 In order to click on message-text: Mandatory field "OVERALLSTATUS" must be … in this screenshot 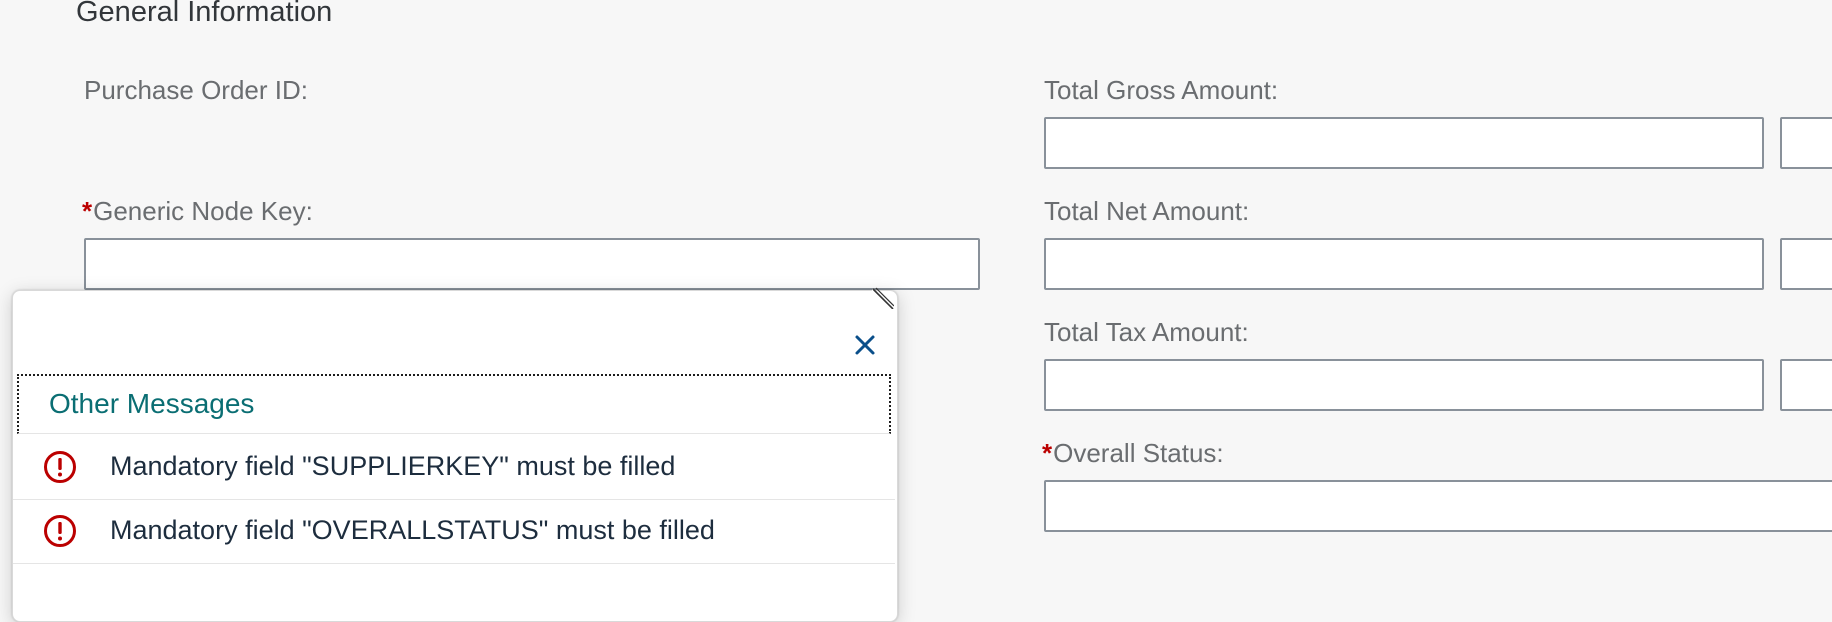, I will do `click(412, 530)`.